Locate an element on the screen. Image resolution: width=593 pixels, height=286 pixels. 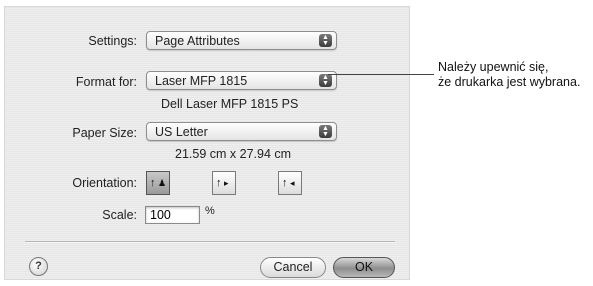
orientation-portrait-button: ↑ ♟ is located at coordinates (158, 183).